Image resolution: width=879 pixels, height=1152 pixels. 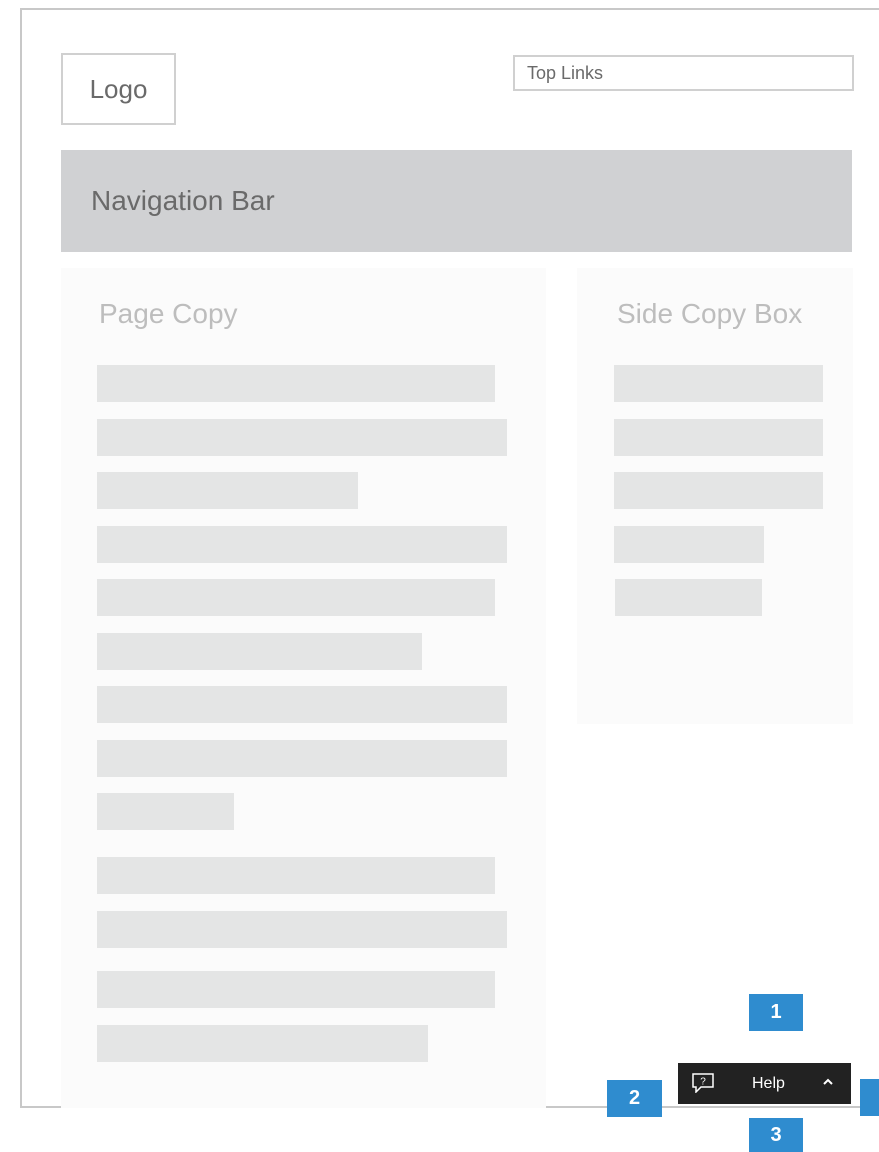 What do you see at coordinates (768, 1084) in the screenshot?
I see `help-label: Help` at bounding box center [768, 1084].